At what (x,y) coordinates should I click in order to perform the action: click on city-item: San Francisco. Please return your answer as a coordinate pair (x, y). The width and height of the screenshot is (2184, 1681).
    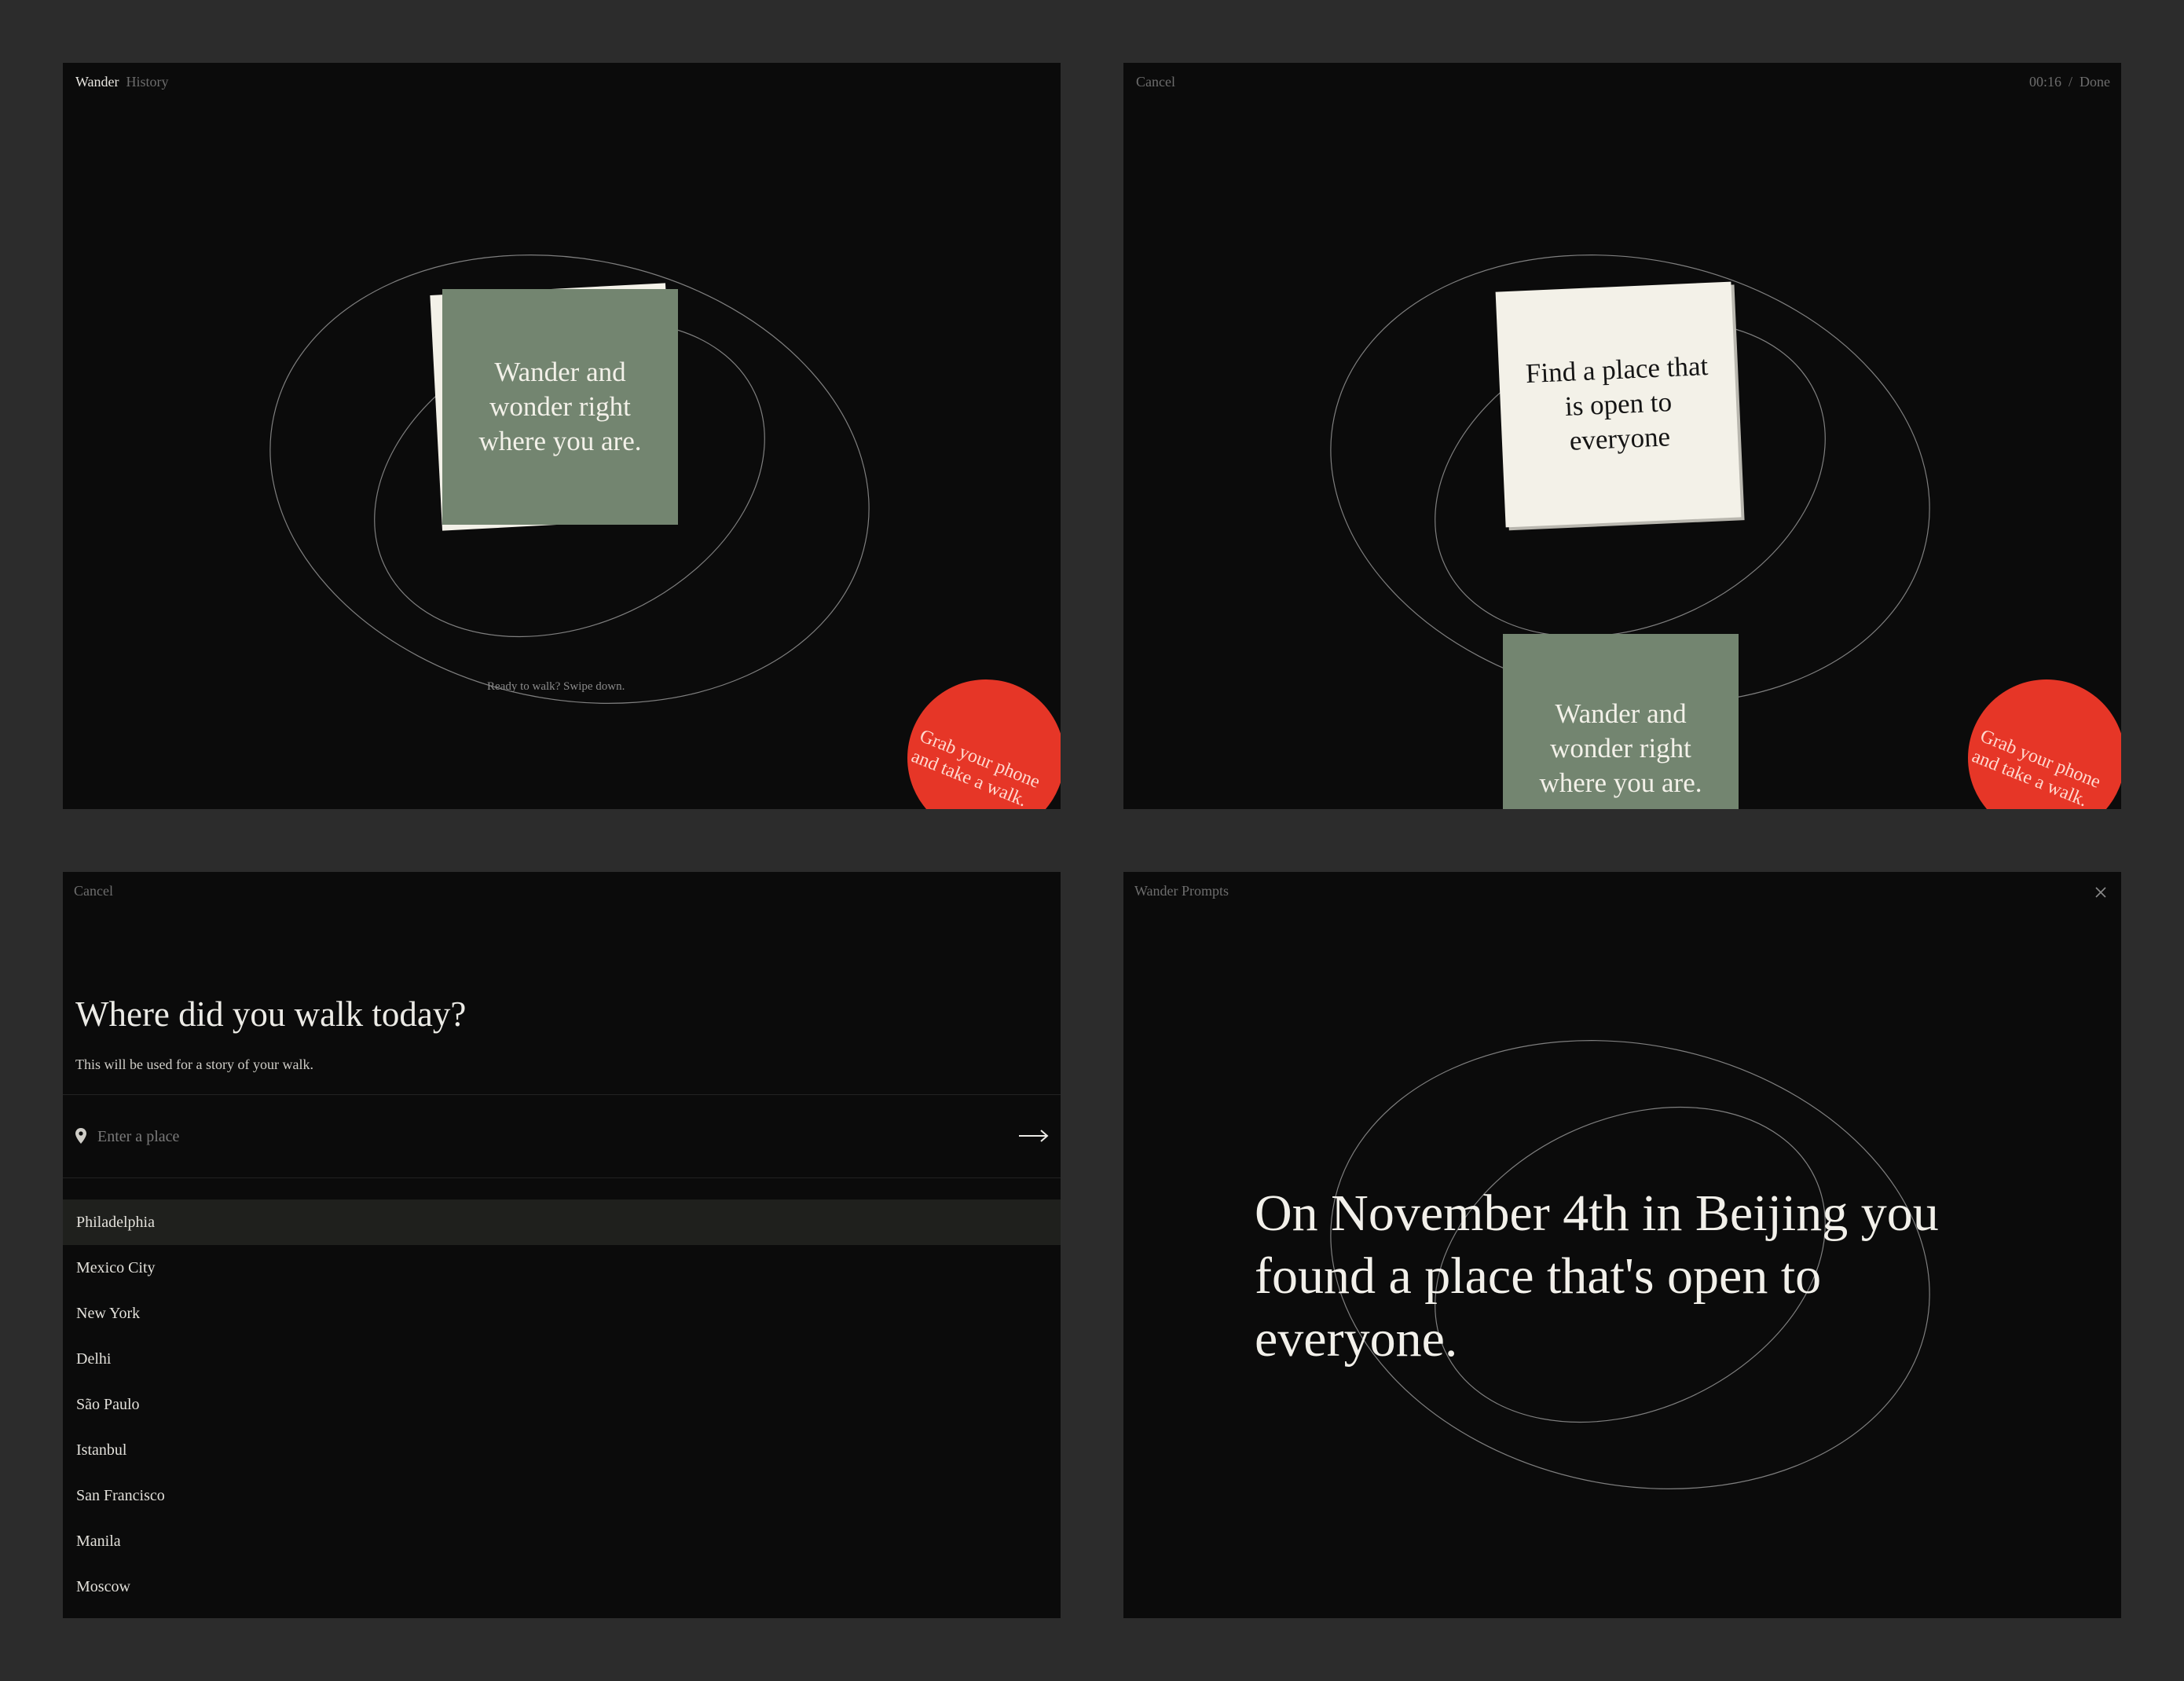
    Looking at the image, I should click on (562, 1495).